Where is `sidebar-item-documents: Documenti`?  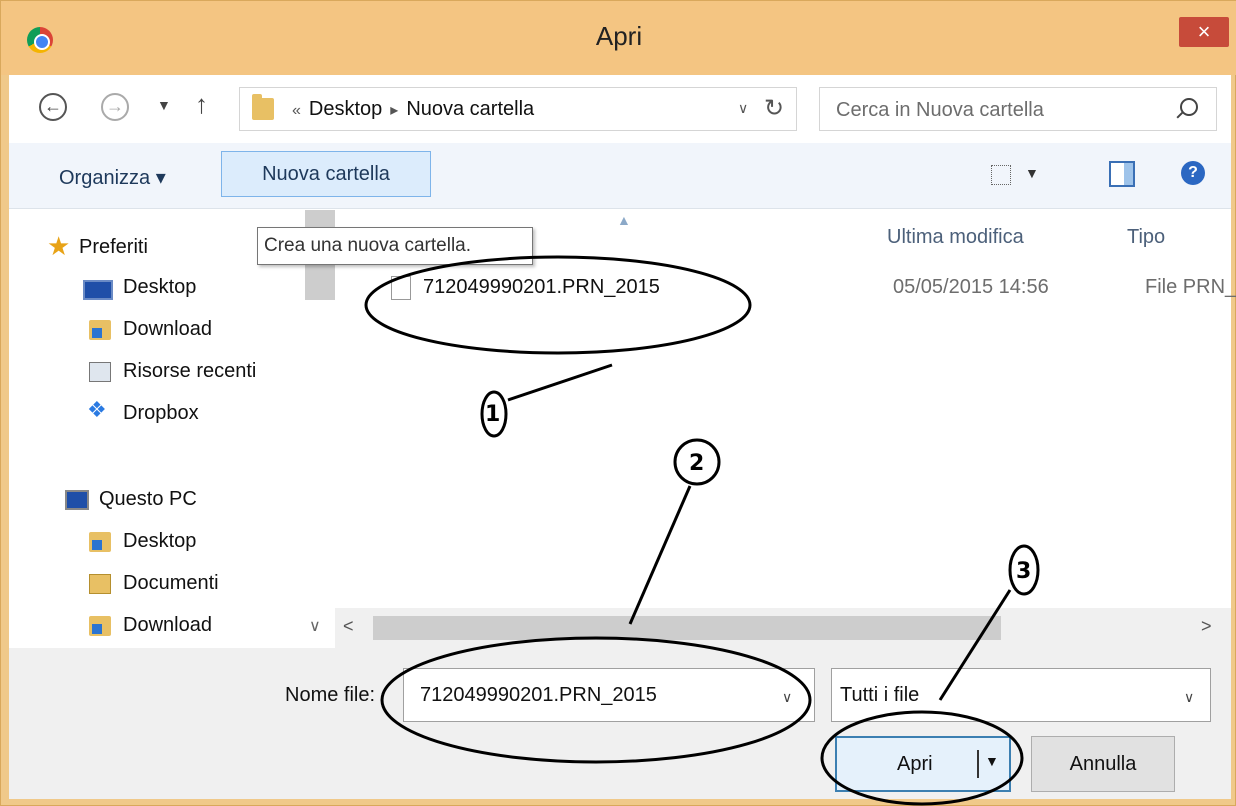 sidebar-item-documents: Documenti is located at coordinates (171, 583).